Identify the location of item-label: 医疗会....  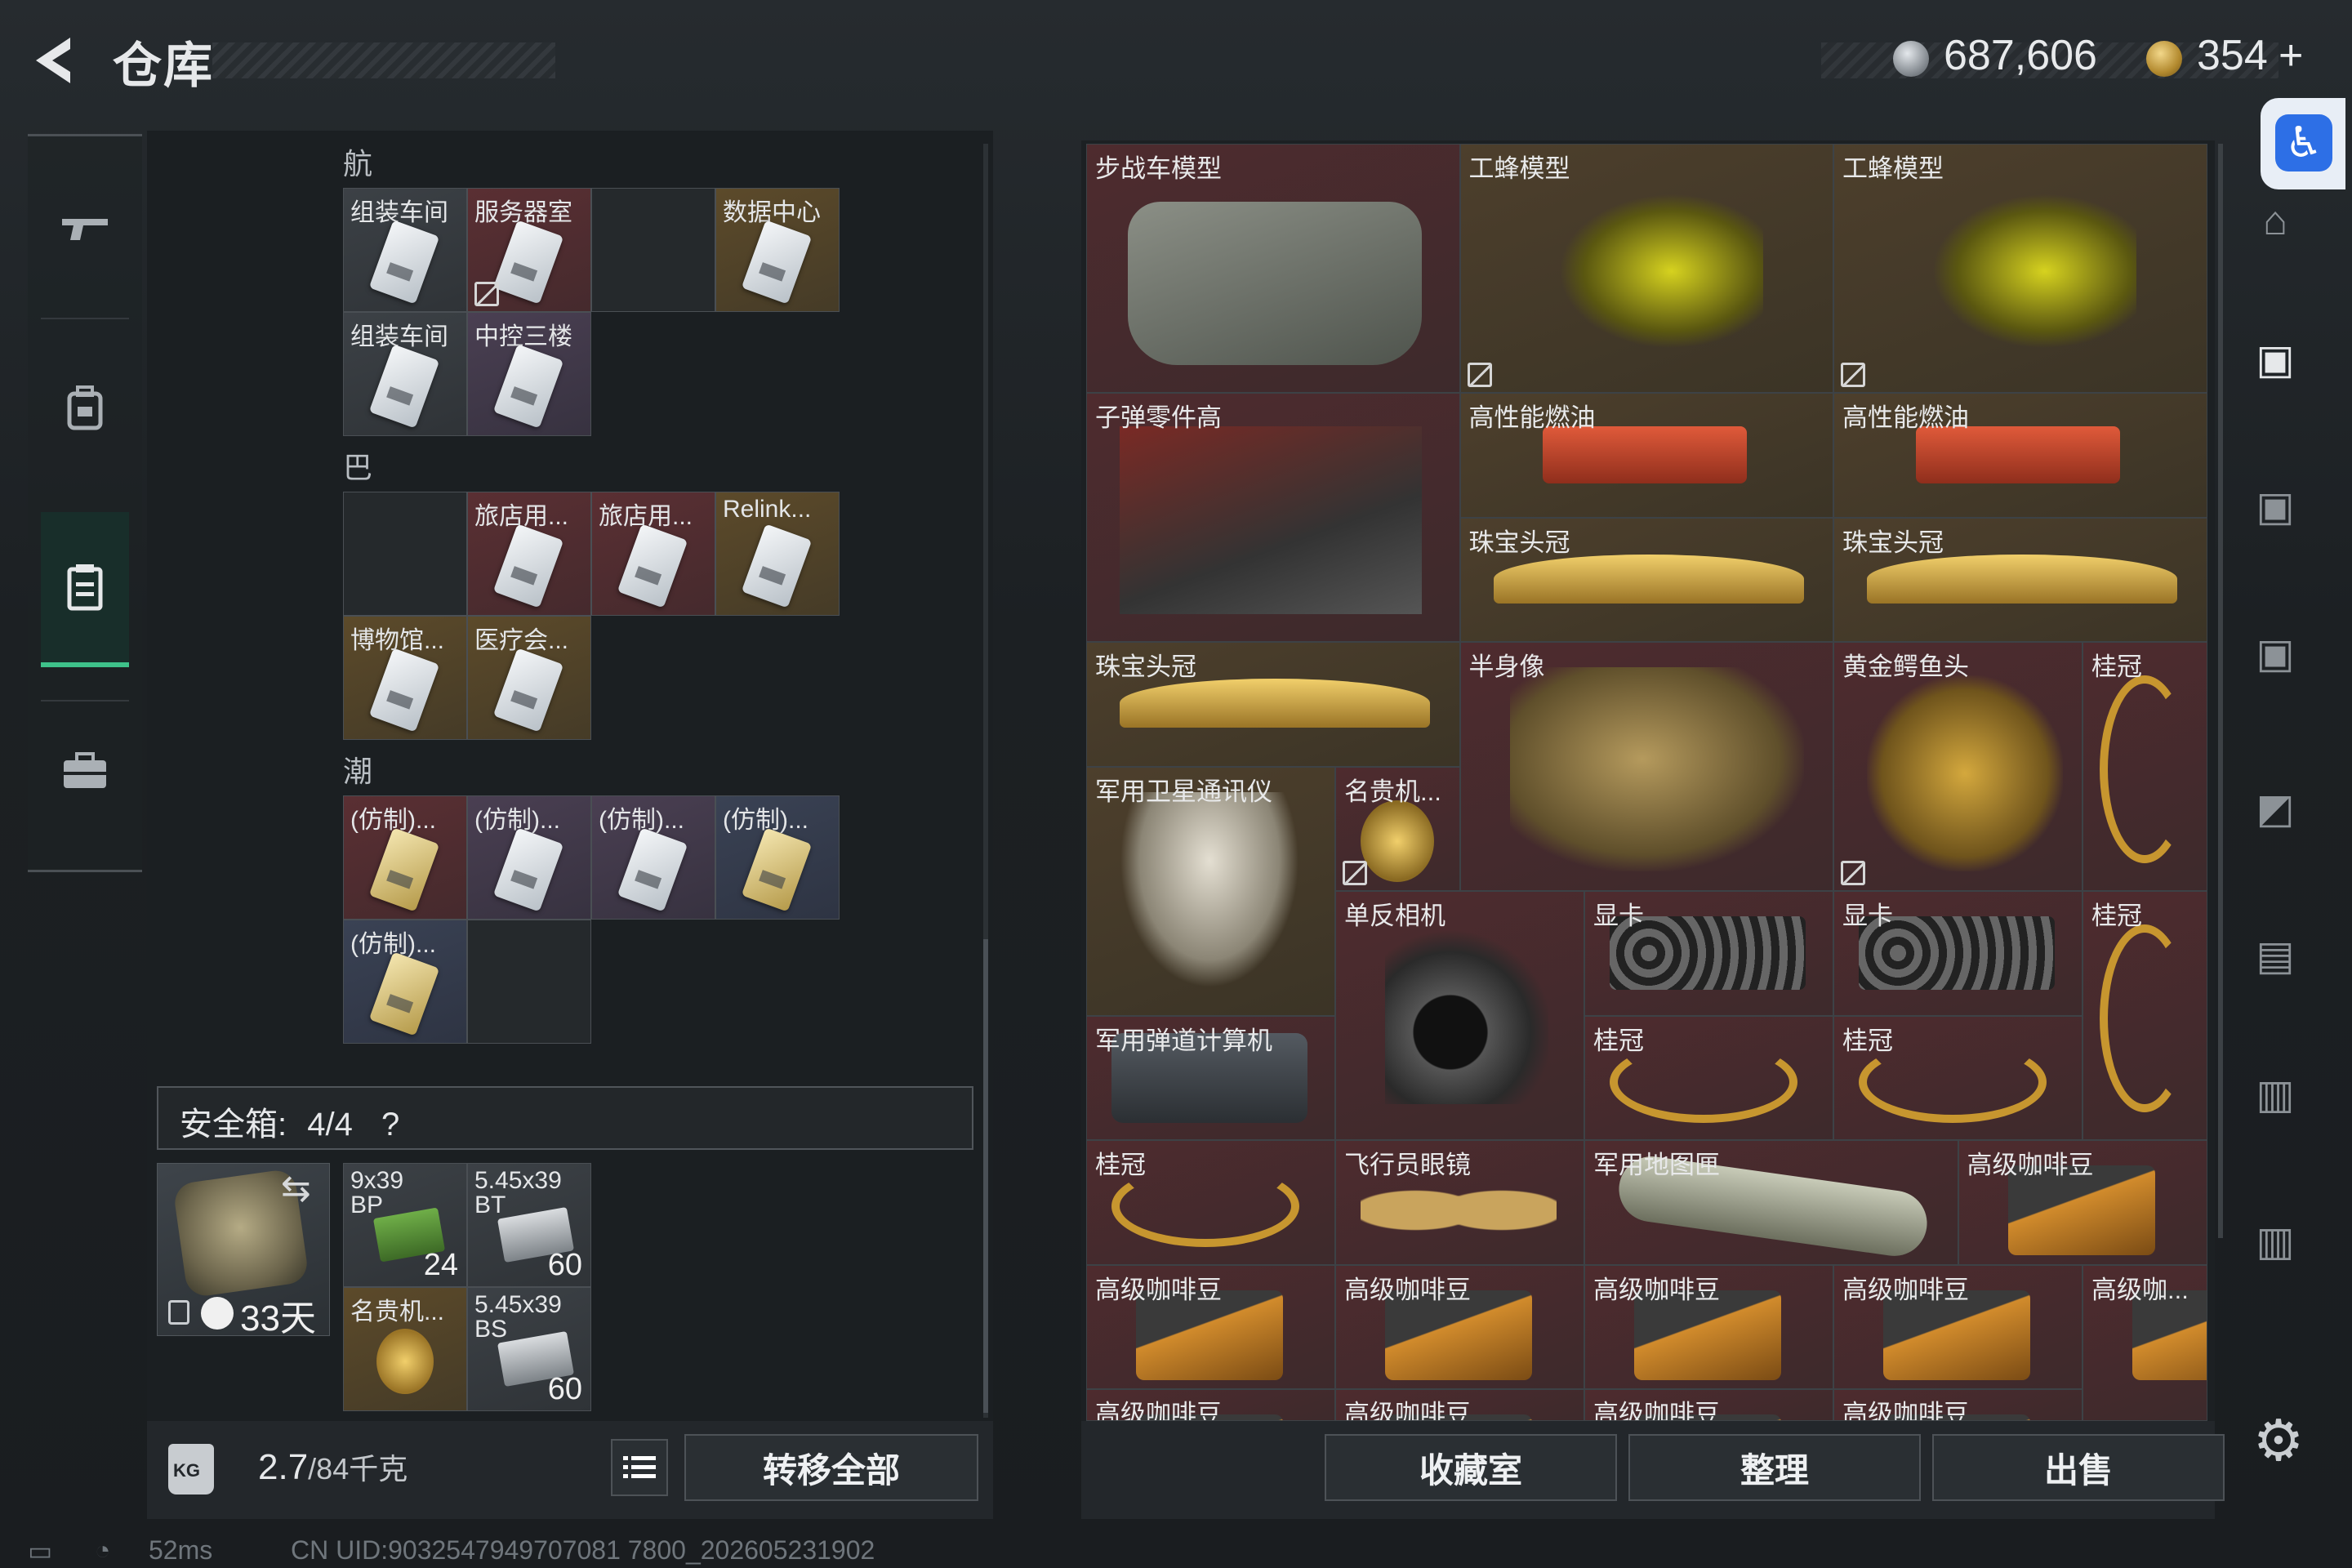
(521, 640).